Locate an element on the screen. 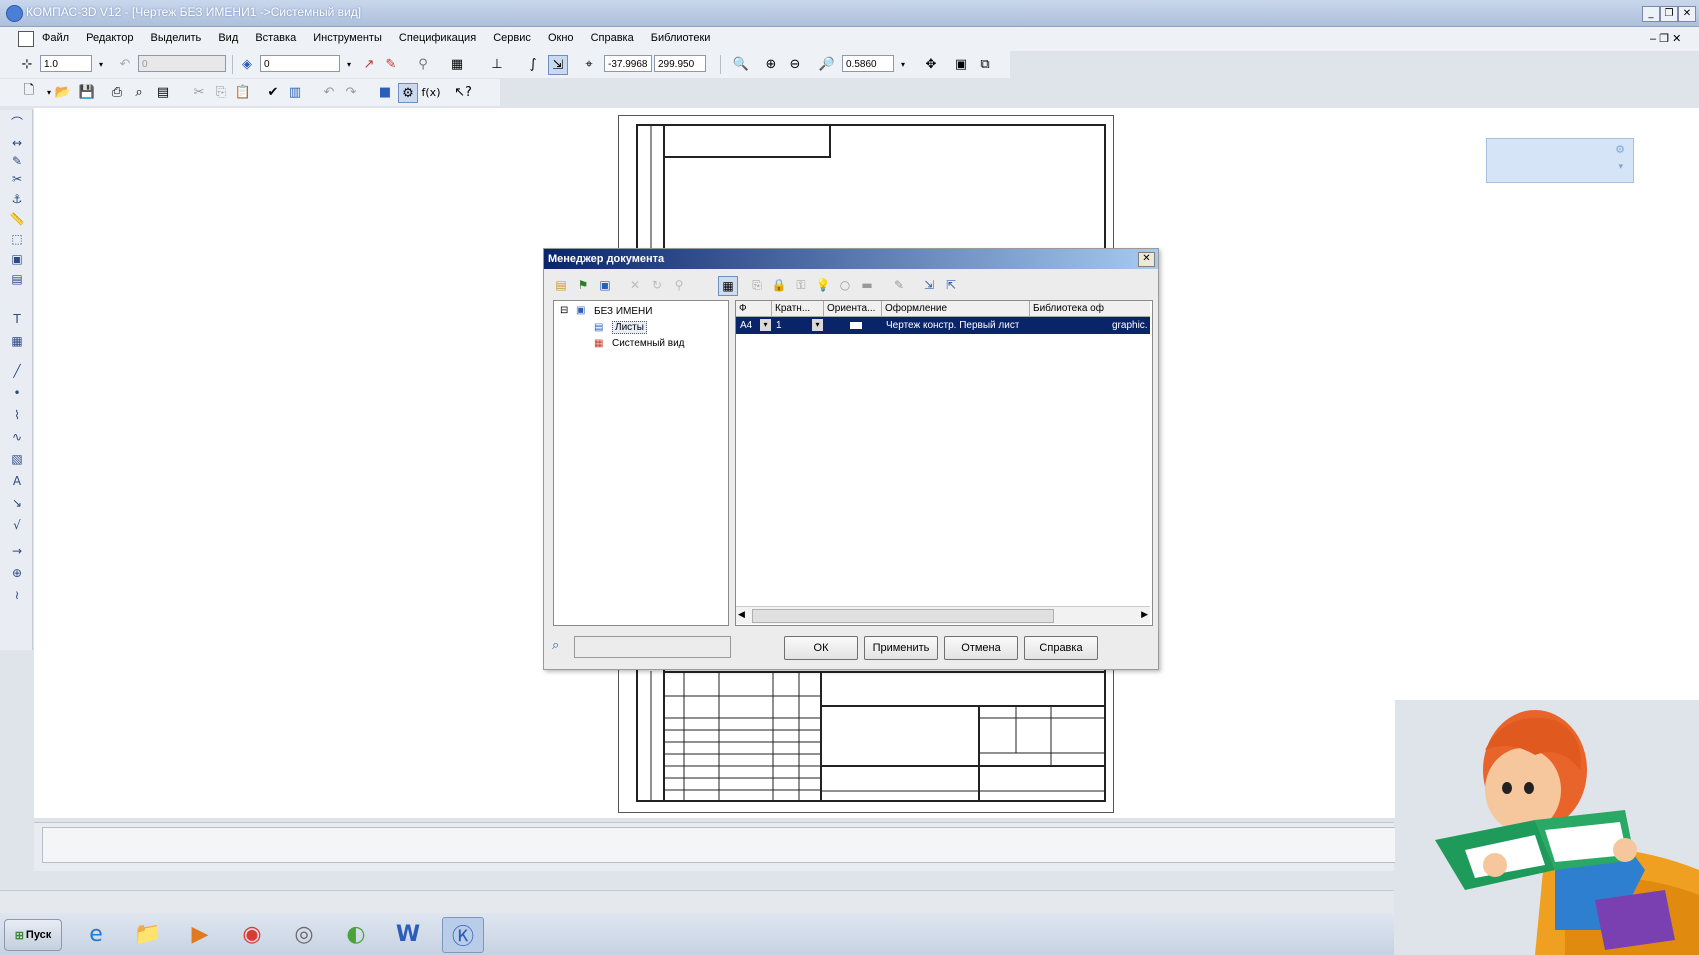 This screenshot has width=1699, height=955. zoom-field: 0.5860 is located at coordinates (868, 63).